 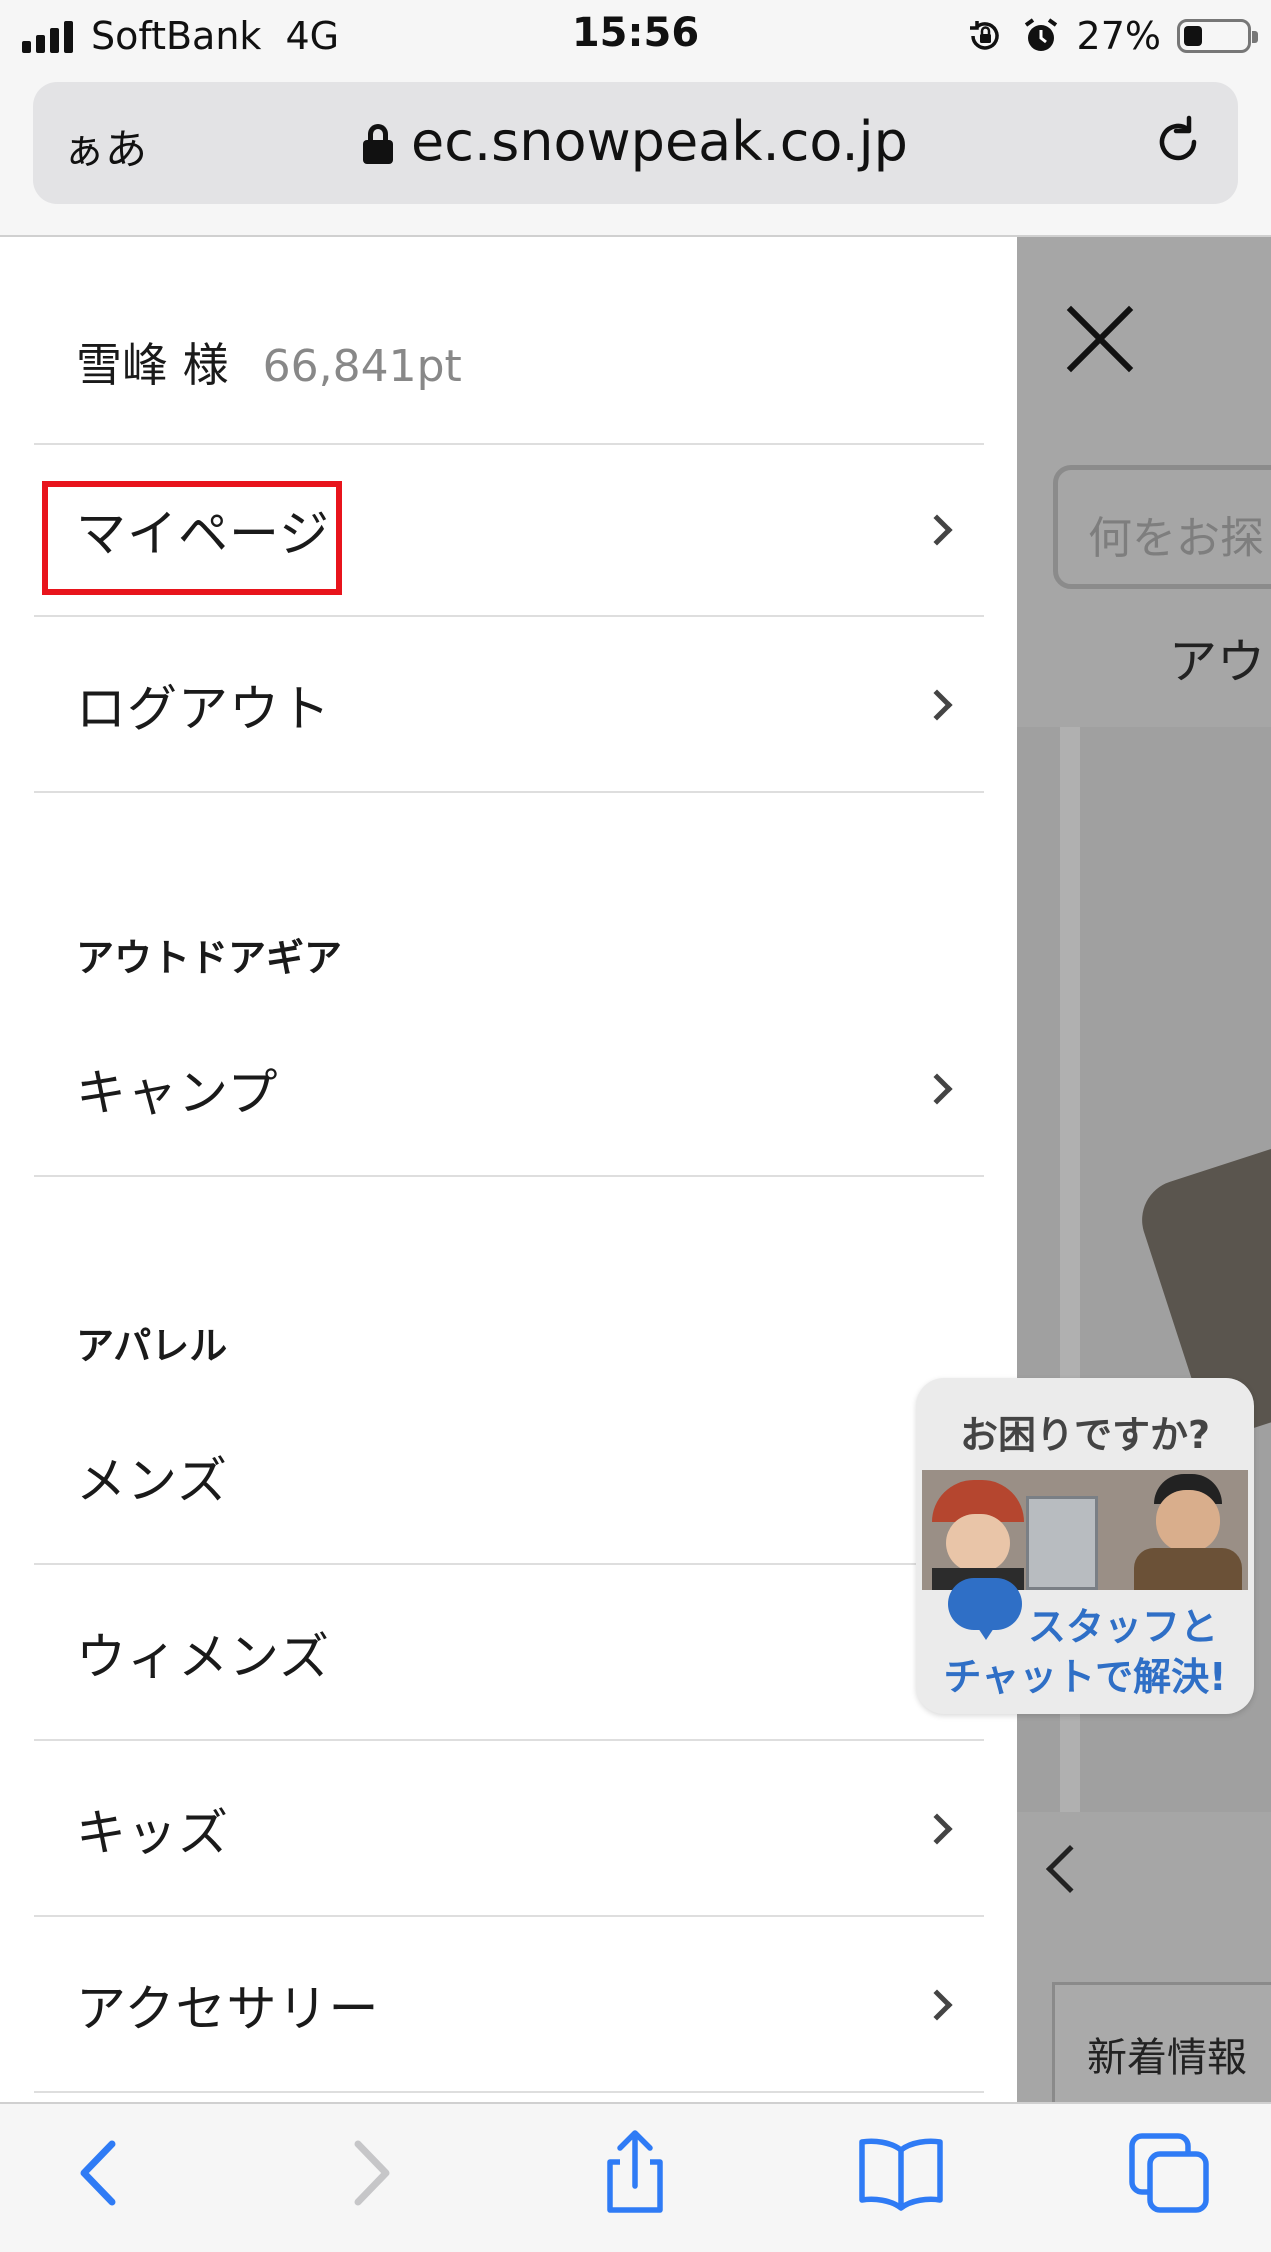 I want to click on section-heading-gear: アウトドアギア, so click(x=209, y=958).